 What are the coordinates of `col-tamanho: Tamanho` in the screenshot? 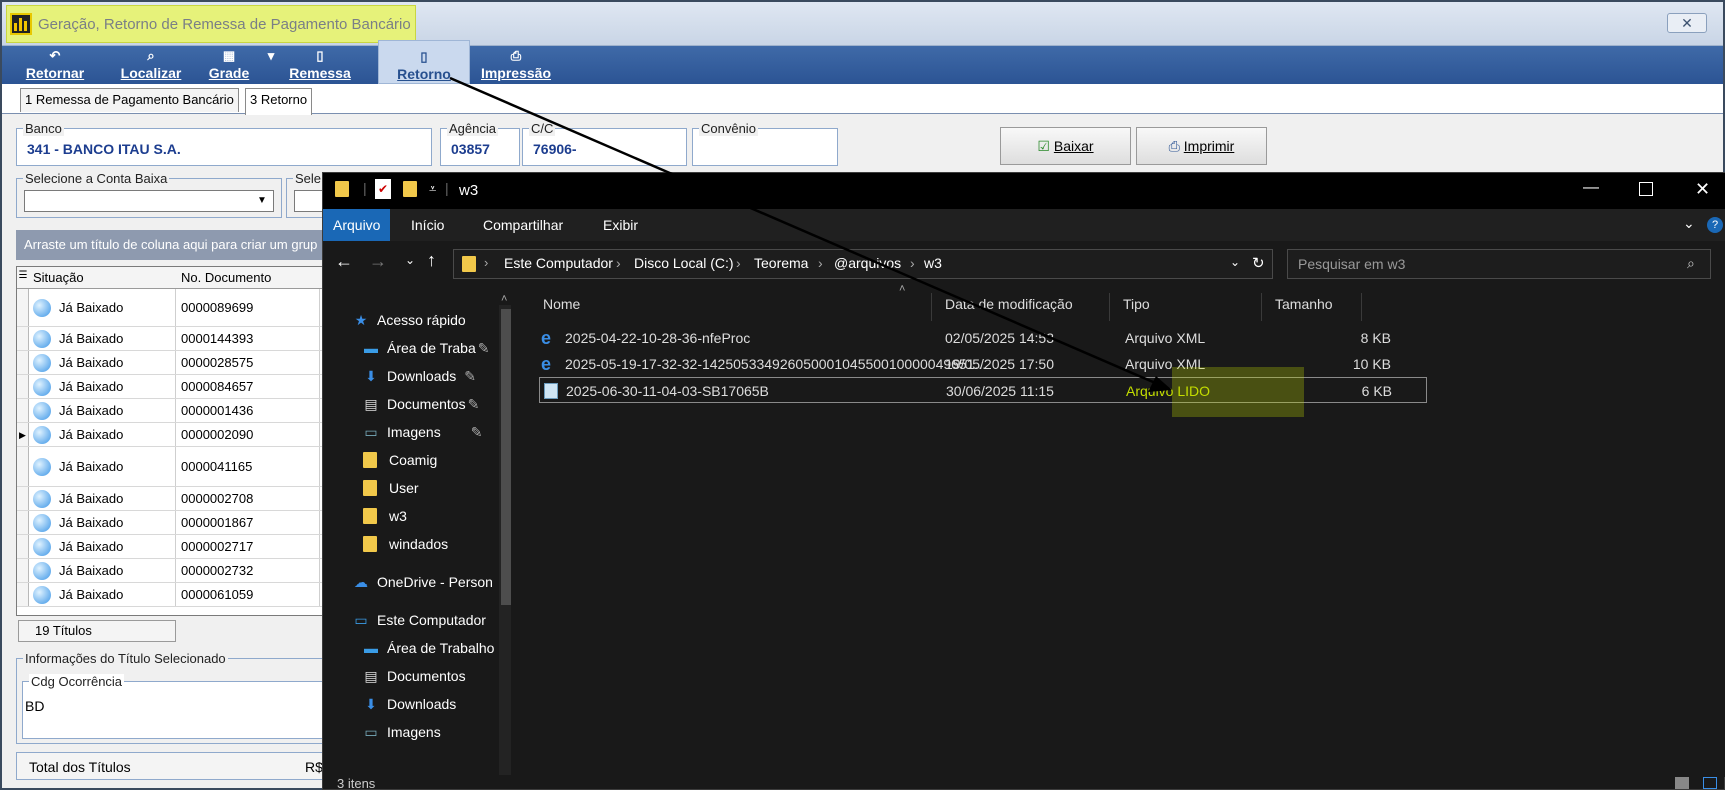 It's located at (1304, 304).